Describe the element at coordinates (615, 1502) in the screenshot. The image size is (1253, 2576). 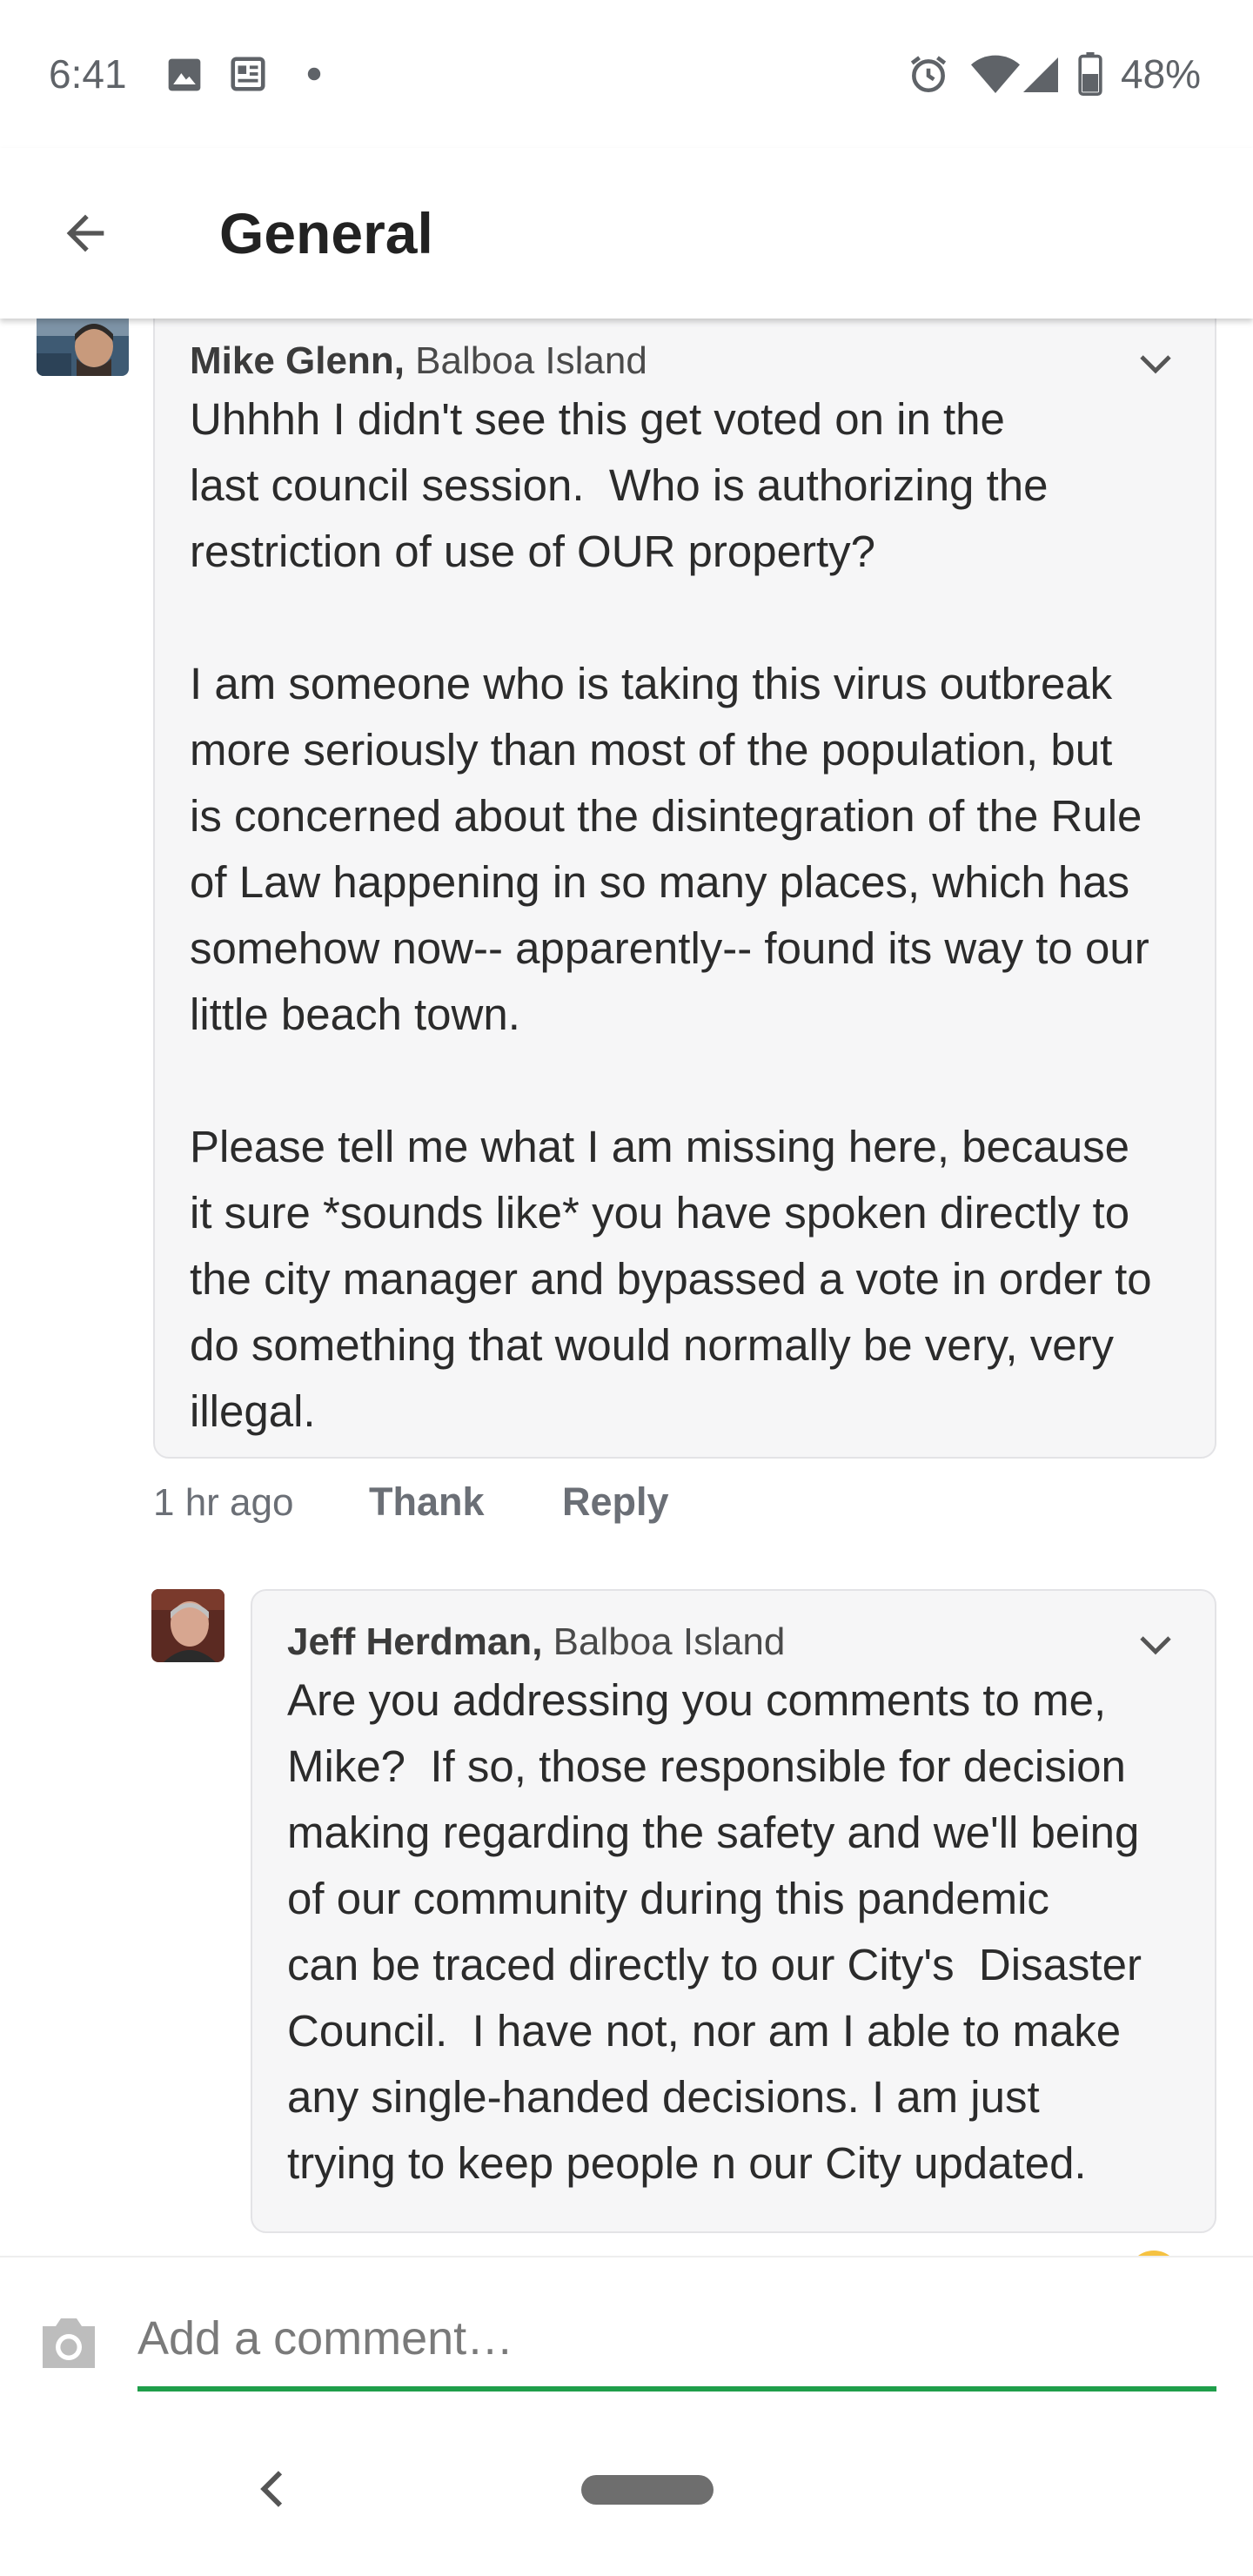
I see `reply-button: Reply` at that location.